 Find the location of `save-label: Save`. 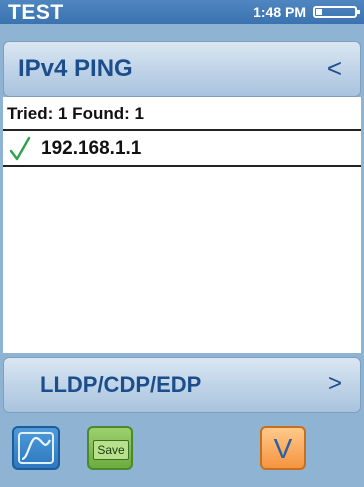

save-label: Save is located at coordinates (111, 450).